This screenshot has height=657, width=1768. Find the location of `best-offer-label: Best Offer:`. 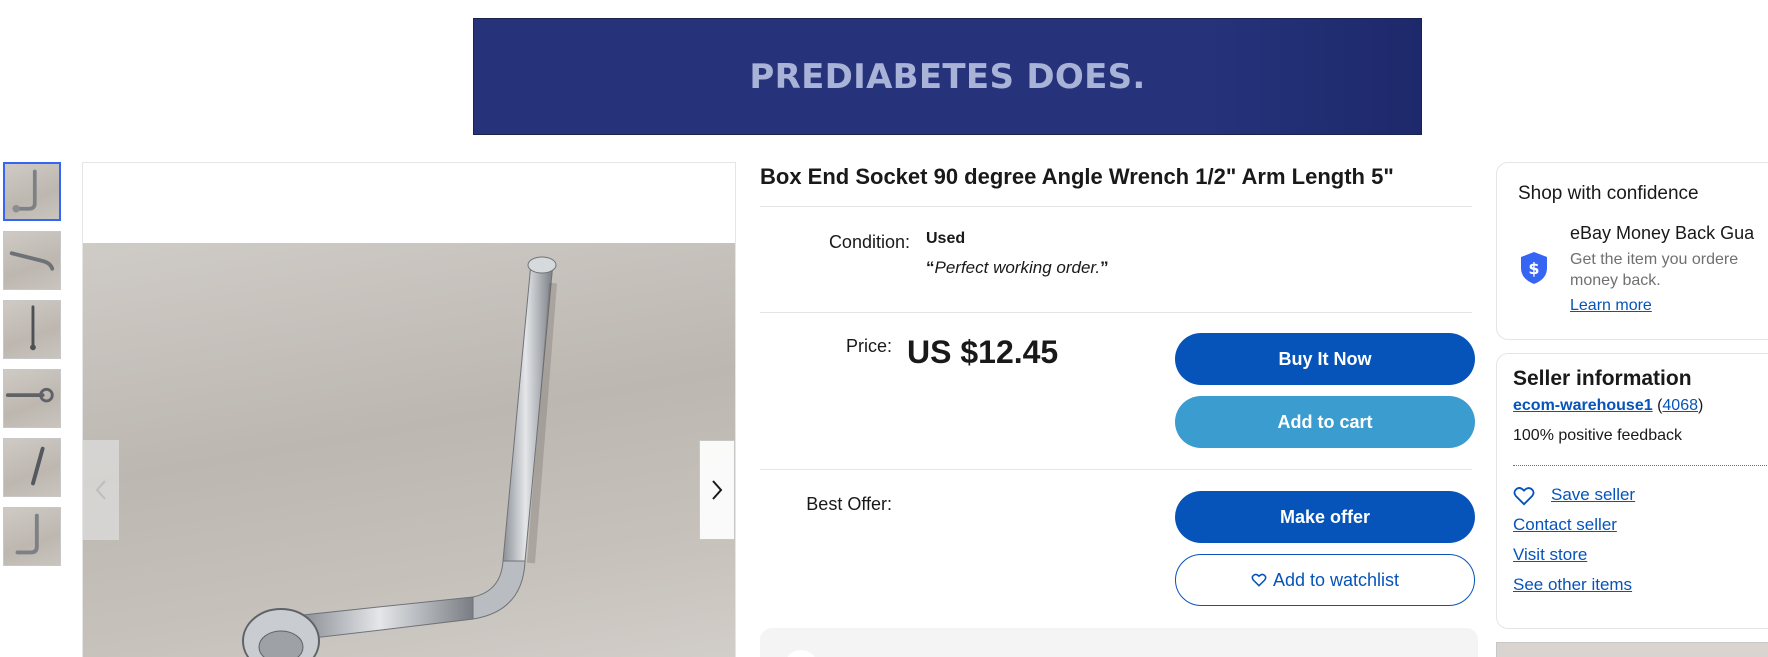

best-offer-label: Best Offer: is located at coordinates (849, 504).